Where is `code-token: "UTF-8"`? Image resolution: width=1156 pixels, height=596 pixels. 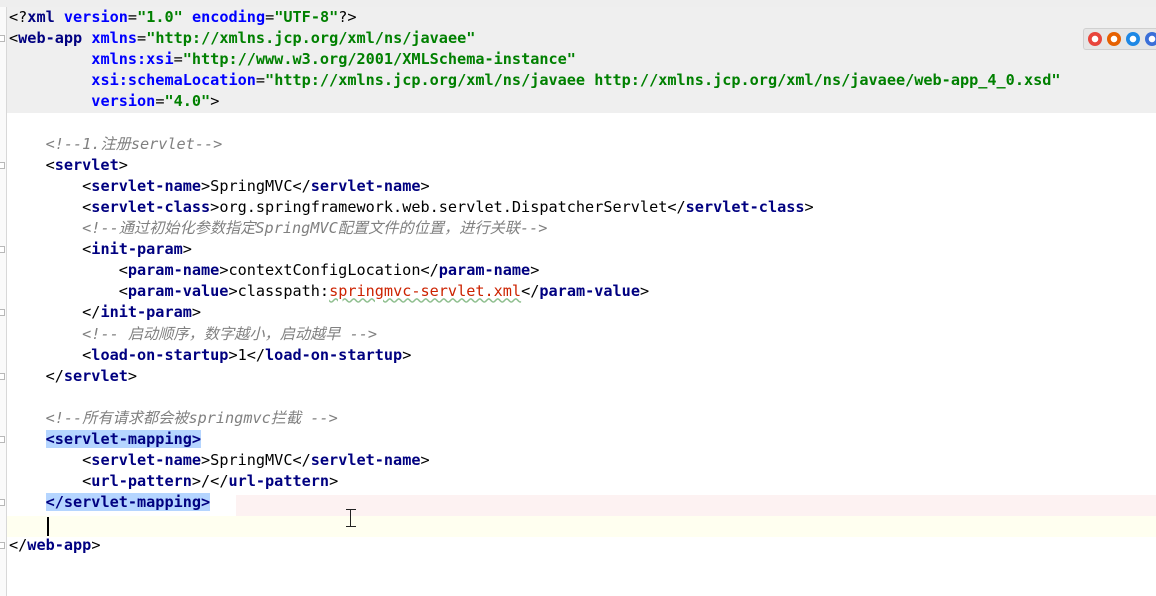
code-token: "UTF-8" is located at coordinates (306, 17).